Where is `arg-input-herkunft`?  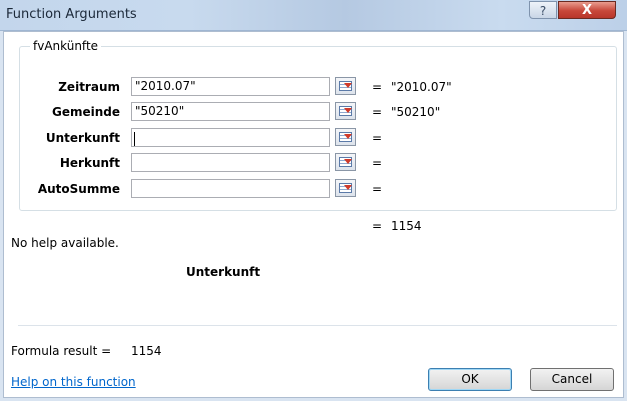
arg-input-herkunft is located at coordinates (230, 162).